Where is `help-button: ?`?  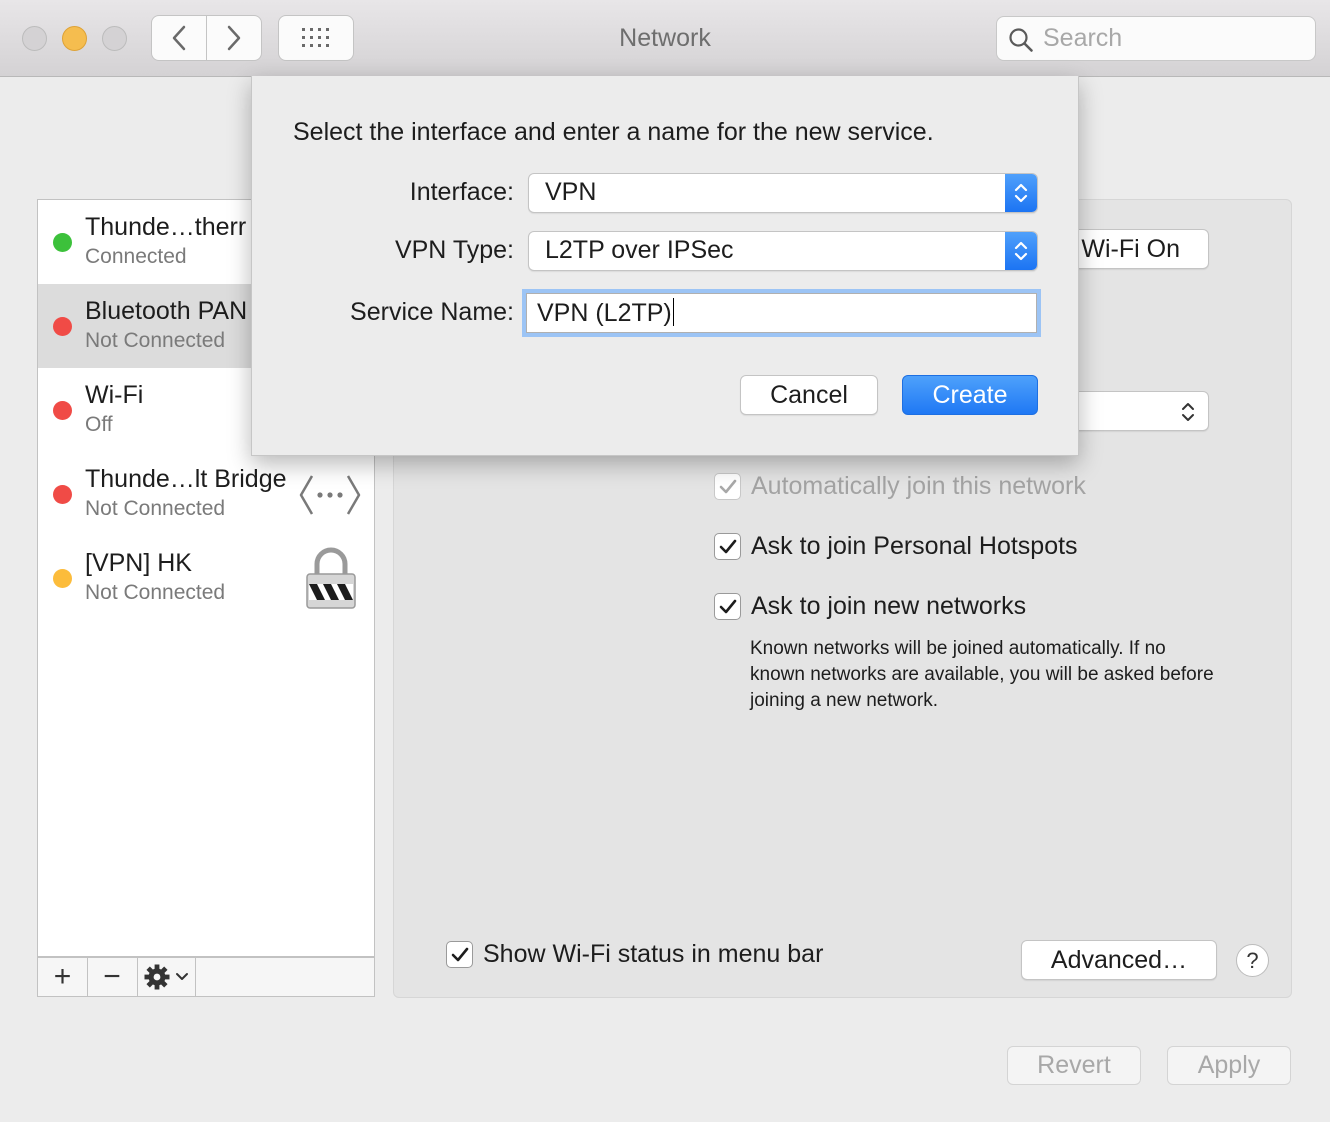
help-button: ? is located at coordinates (1252, 960).